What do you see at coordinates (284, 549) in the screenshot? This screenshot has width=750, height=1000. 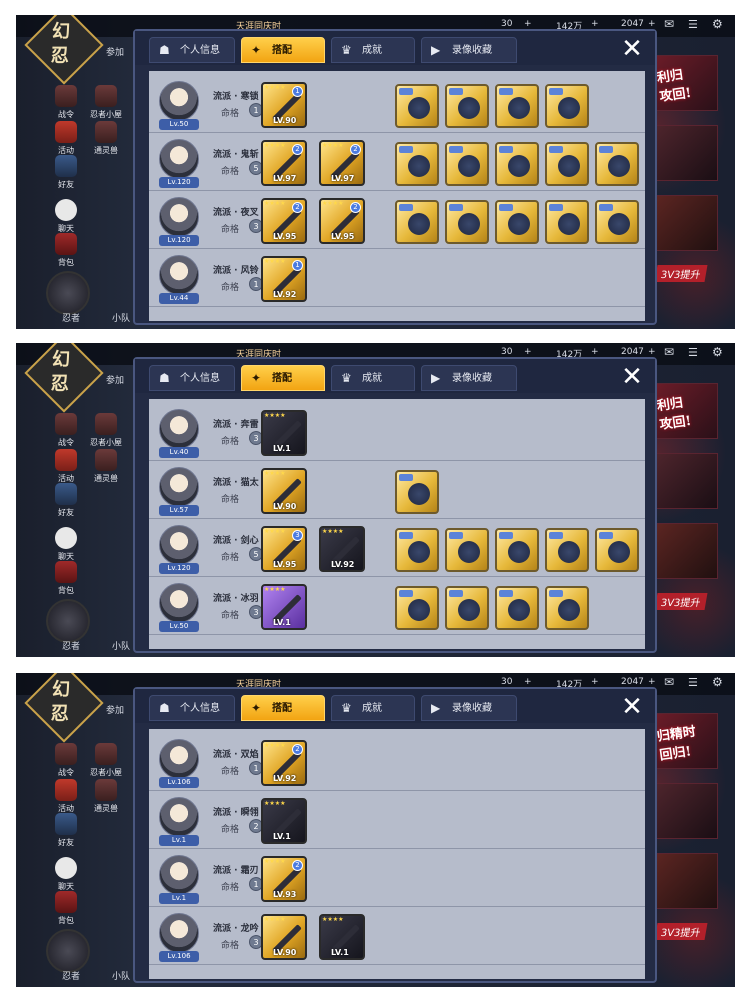 I see `weapon-slot: ★★★★ 3 LV.95` at bounding box center [284, 549].